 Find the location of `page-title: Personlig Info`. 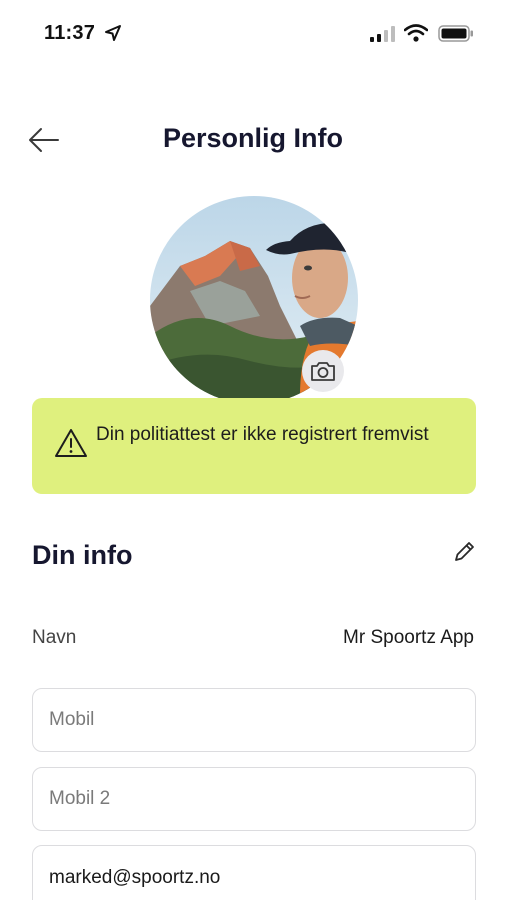

page-title: Personlig Info is located at coordinates (252, 138).